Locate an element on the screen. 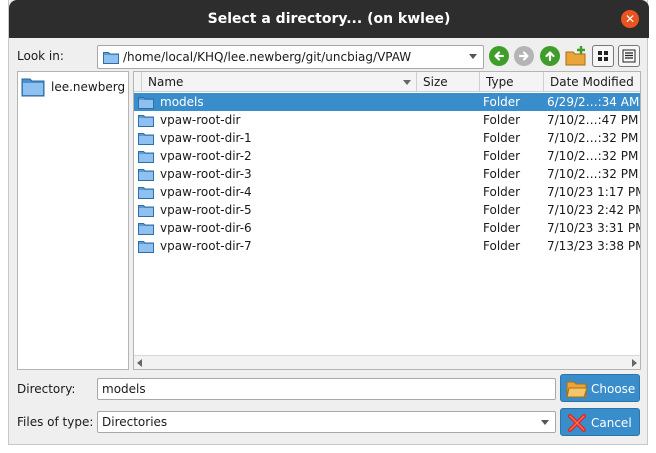  file-name: vpaw-root-dir-4 is located at coordinates (206, 192).